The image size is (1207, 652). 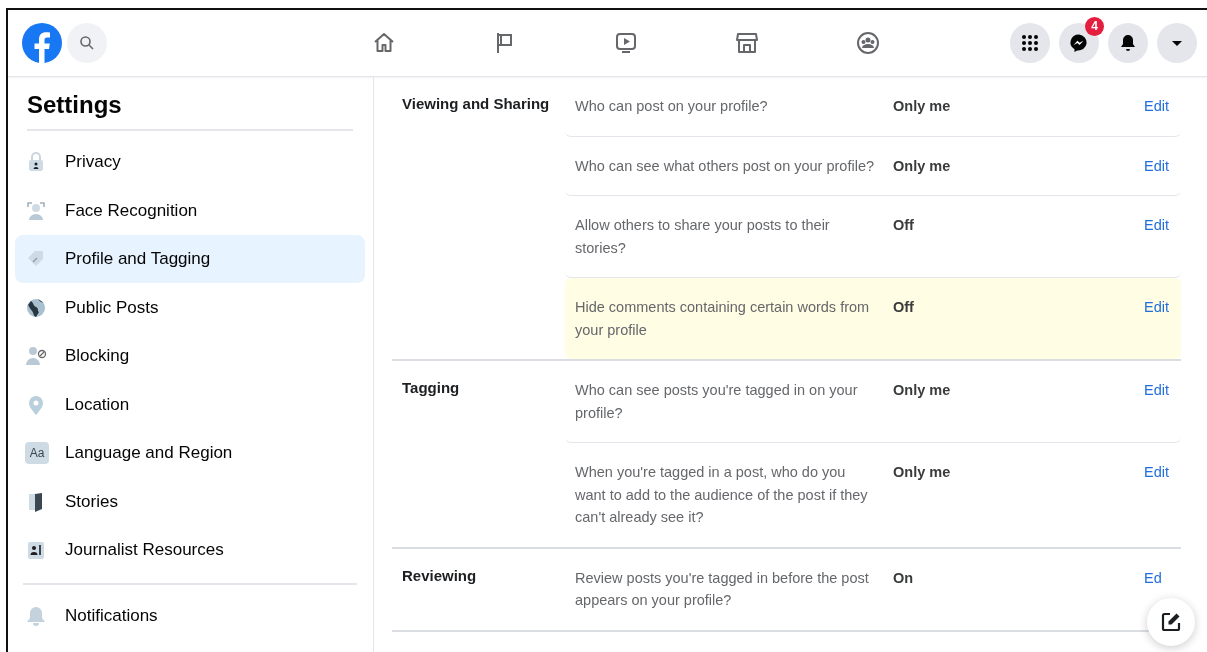 I want to click on globe-icon, so click(x=36, y=307).